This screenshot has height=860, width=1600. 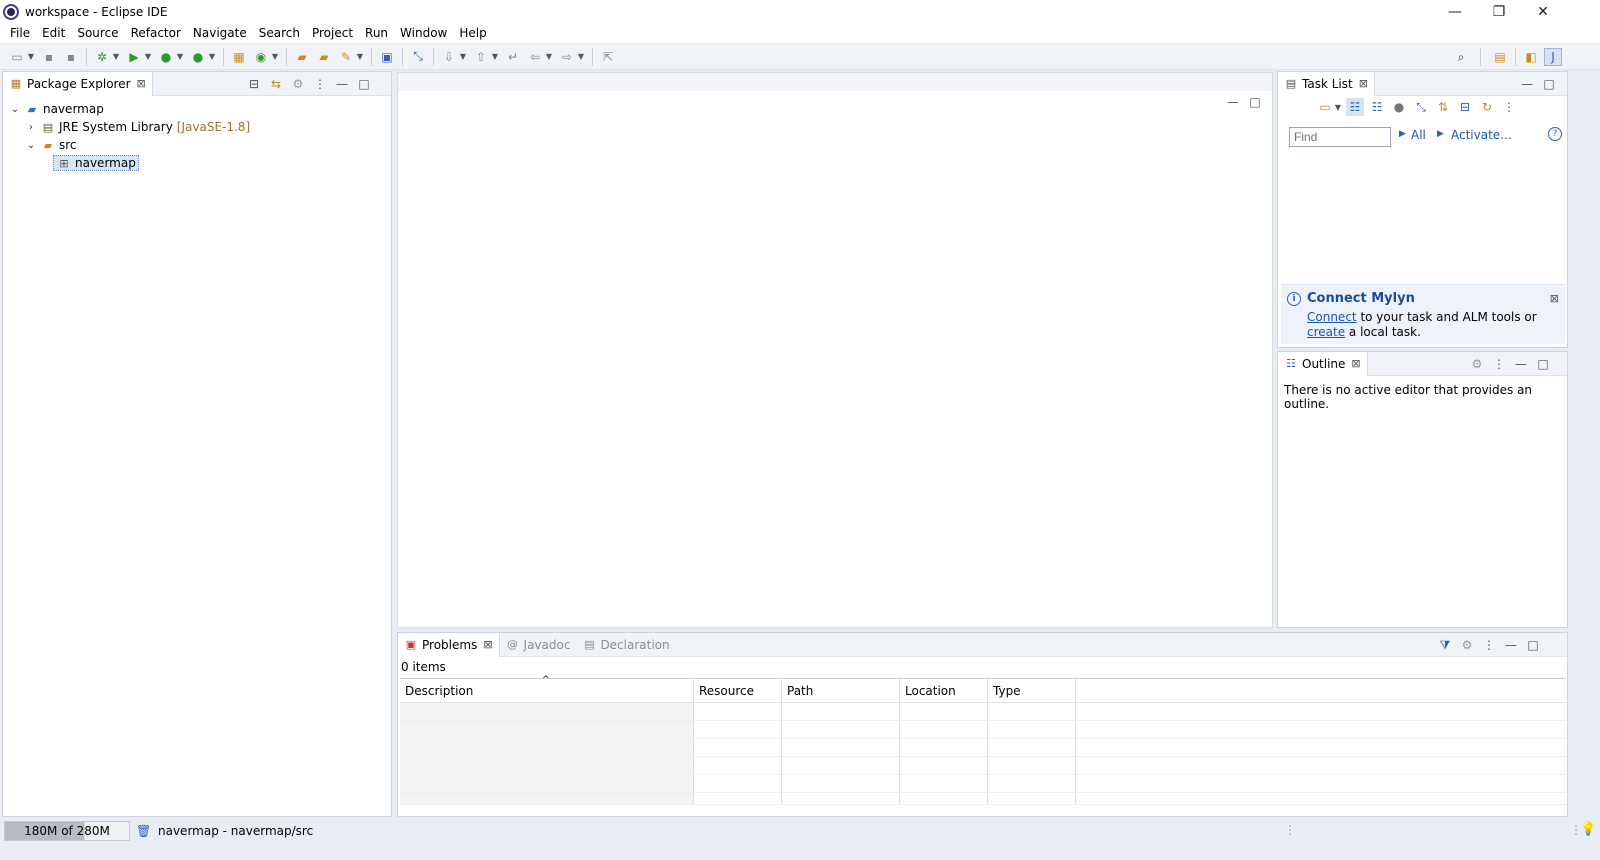 What do you see at coordinates (144, 831) in the screenshot?
I see `garbage-collect-icon: 🗑` at bounding box center [144, 831].